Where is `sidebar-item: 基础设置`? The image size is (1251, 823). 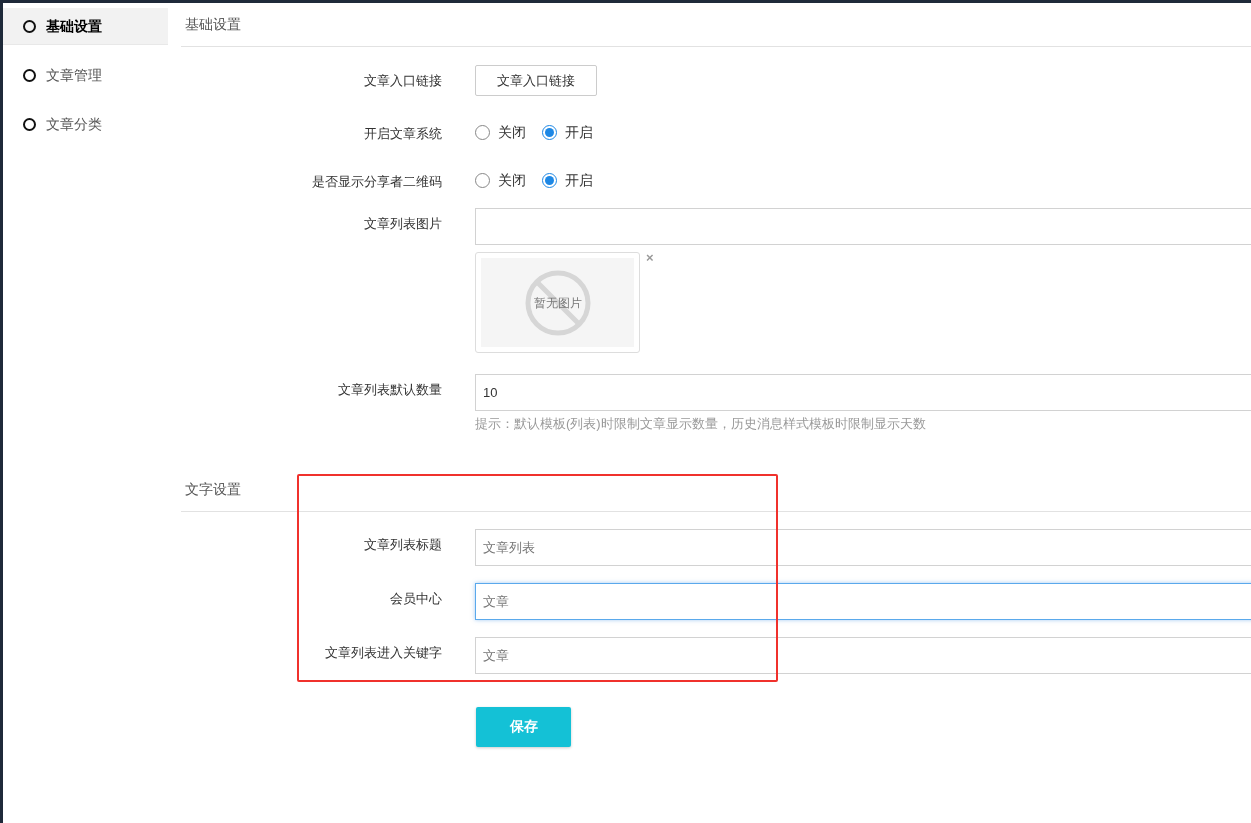 sidebar-item: 基础设置 is located at coordinates (85, 26).